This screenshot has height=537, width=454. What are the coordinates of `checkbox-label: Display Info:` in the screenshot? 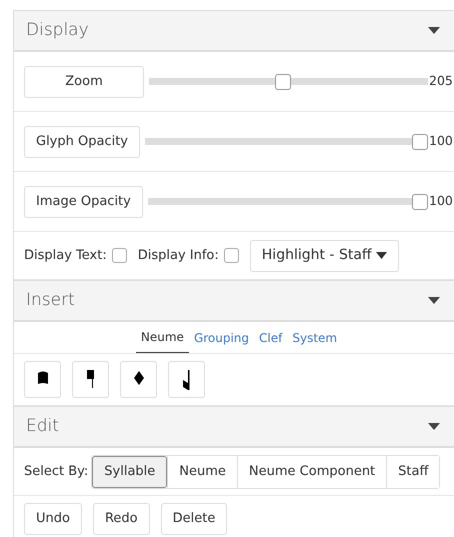 It's located at (178, 255).